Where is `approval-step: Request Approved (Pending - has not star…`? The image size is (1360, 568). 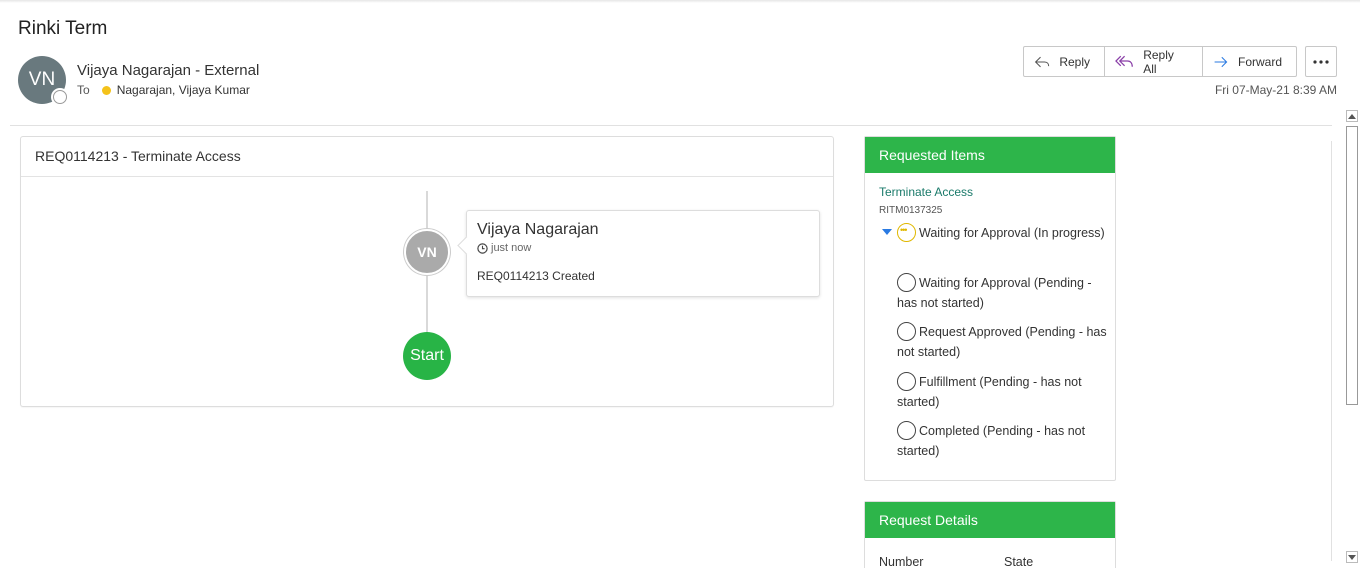
approval-step: Request Approved (Pending - has not star… is located at coordinates (1002, 342).